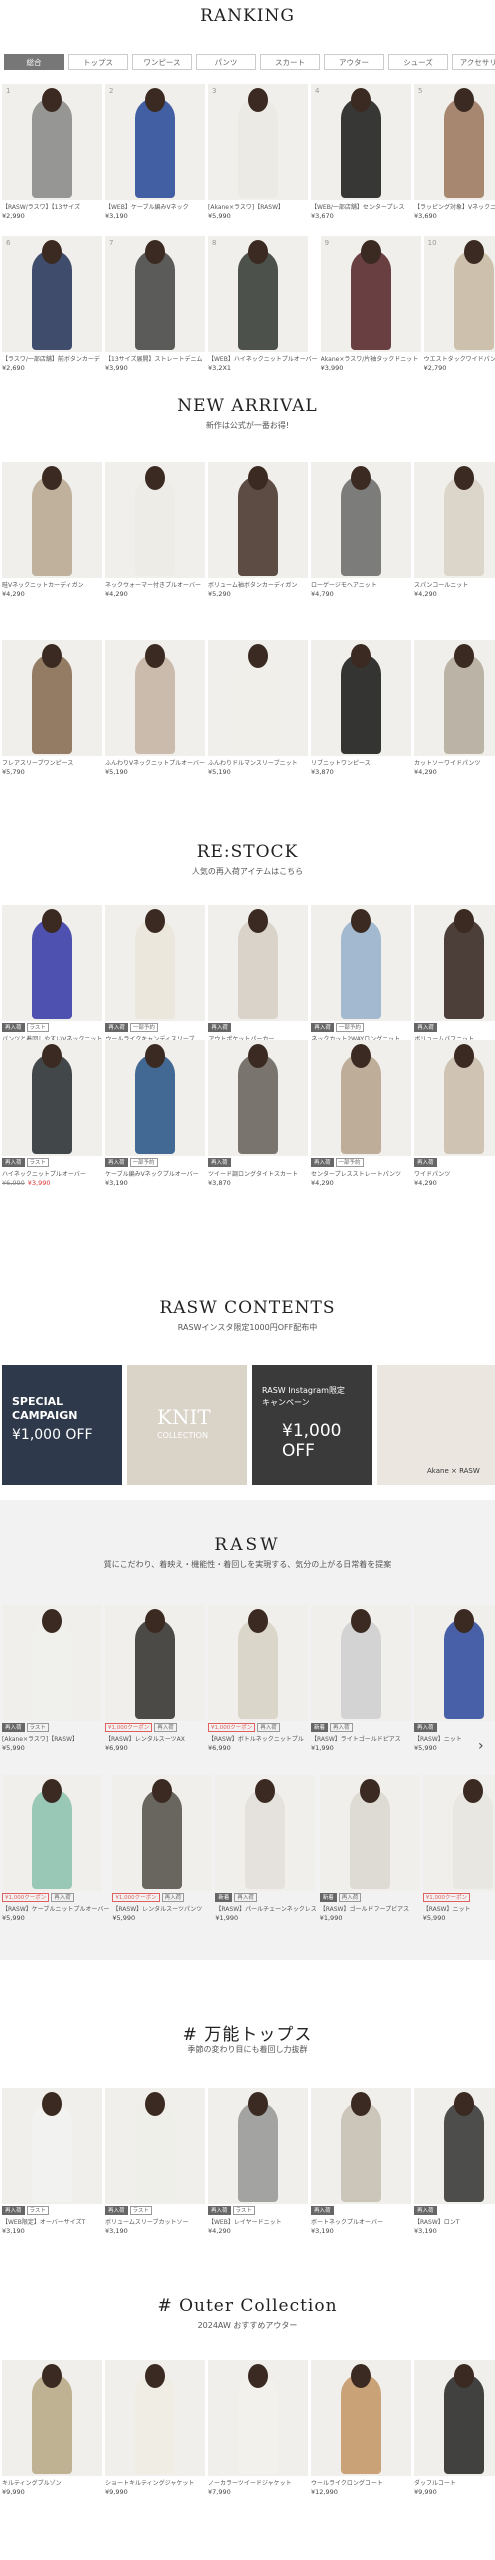  I want to click on product-name: 畦Vネックニットカーディガン, so click(52, 584).